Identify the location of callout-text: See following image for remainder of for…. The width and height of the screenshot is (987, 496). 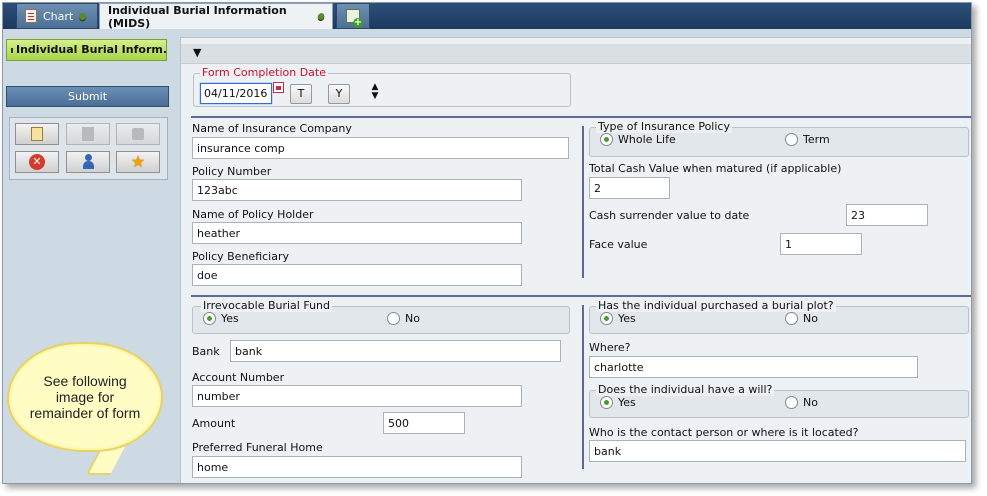
(85, 397).